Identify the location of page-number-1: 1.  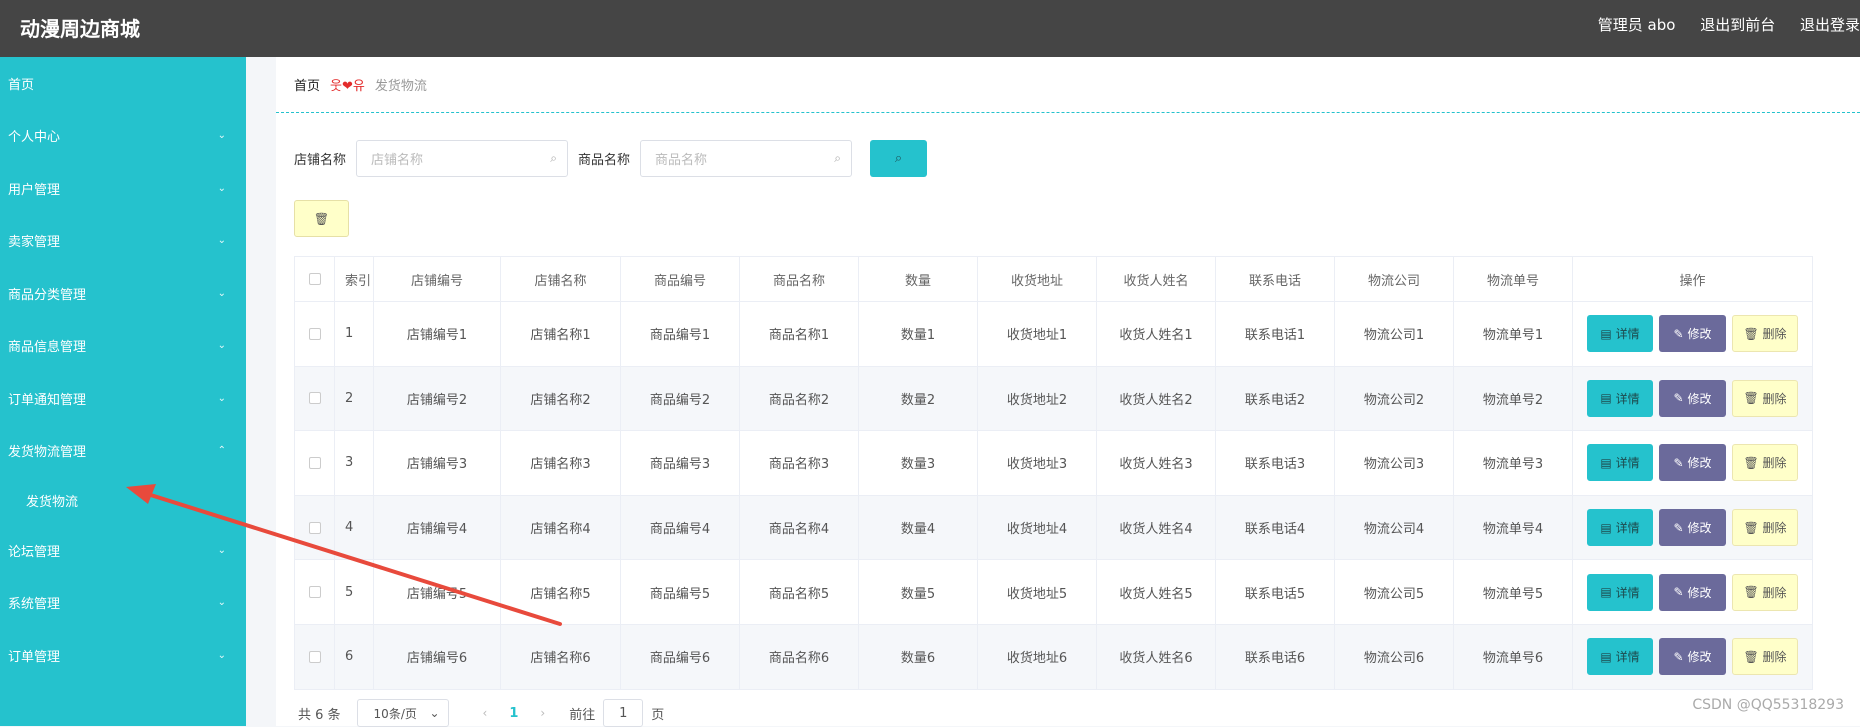
(513, 713).